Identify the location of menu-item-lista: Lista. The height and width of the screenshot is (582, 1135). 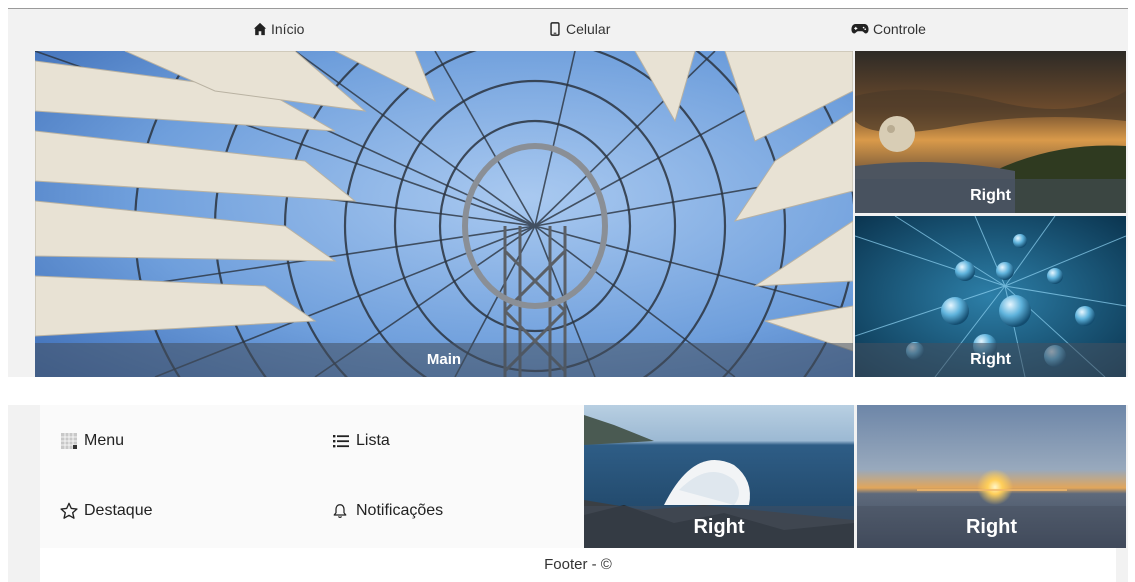
(361, 441).